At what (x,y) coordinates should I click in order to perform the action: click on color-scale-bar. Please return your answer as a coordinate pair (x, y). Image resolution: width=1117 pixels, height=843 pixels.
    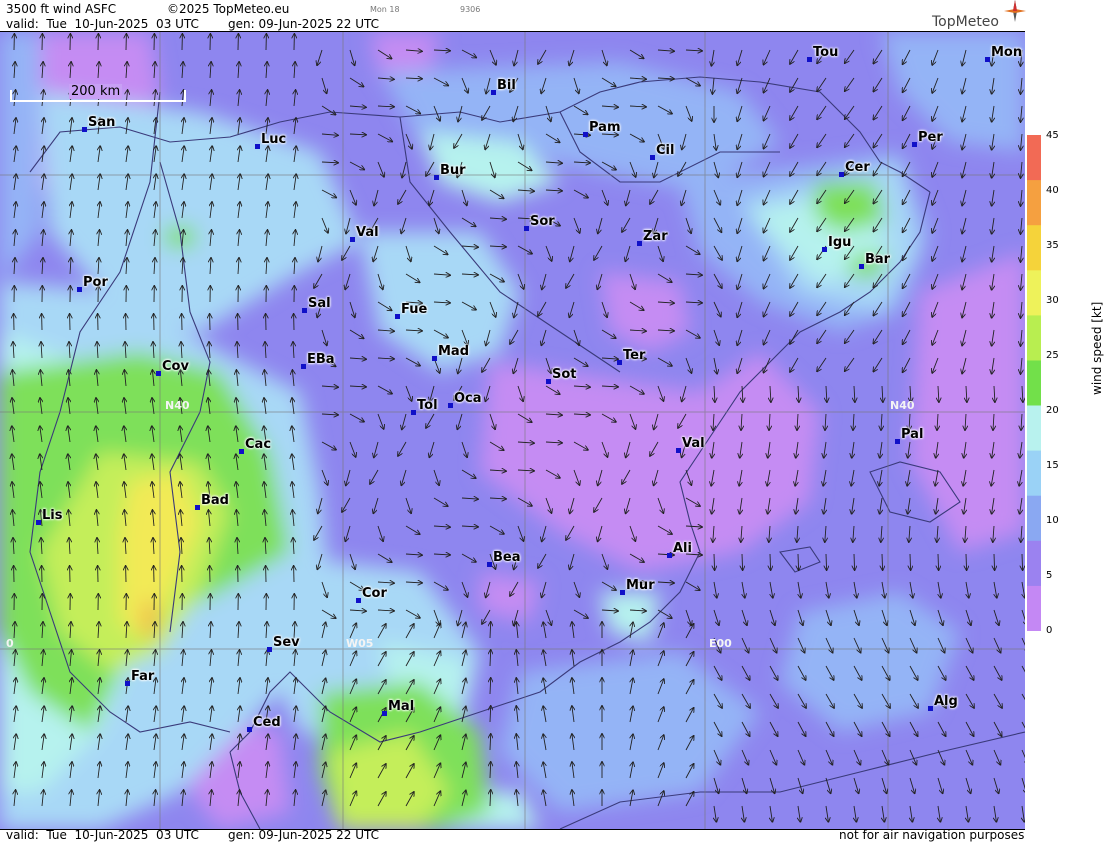
    Looking at the image, I should click on (1034, 383).